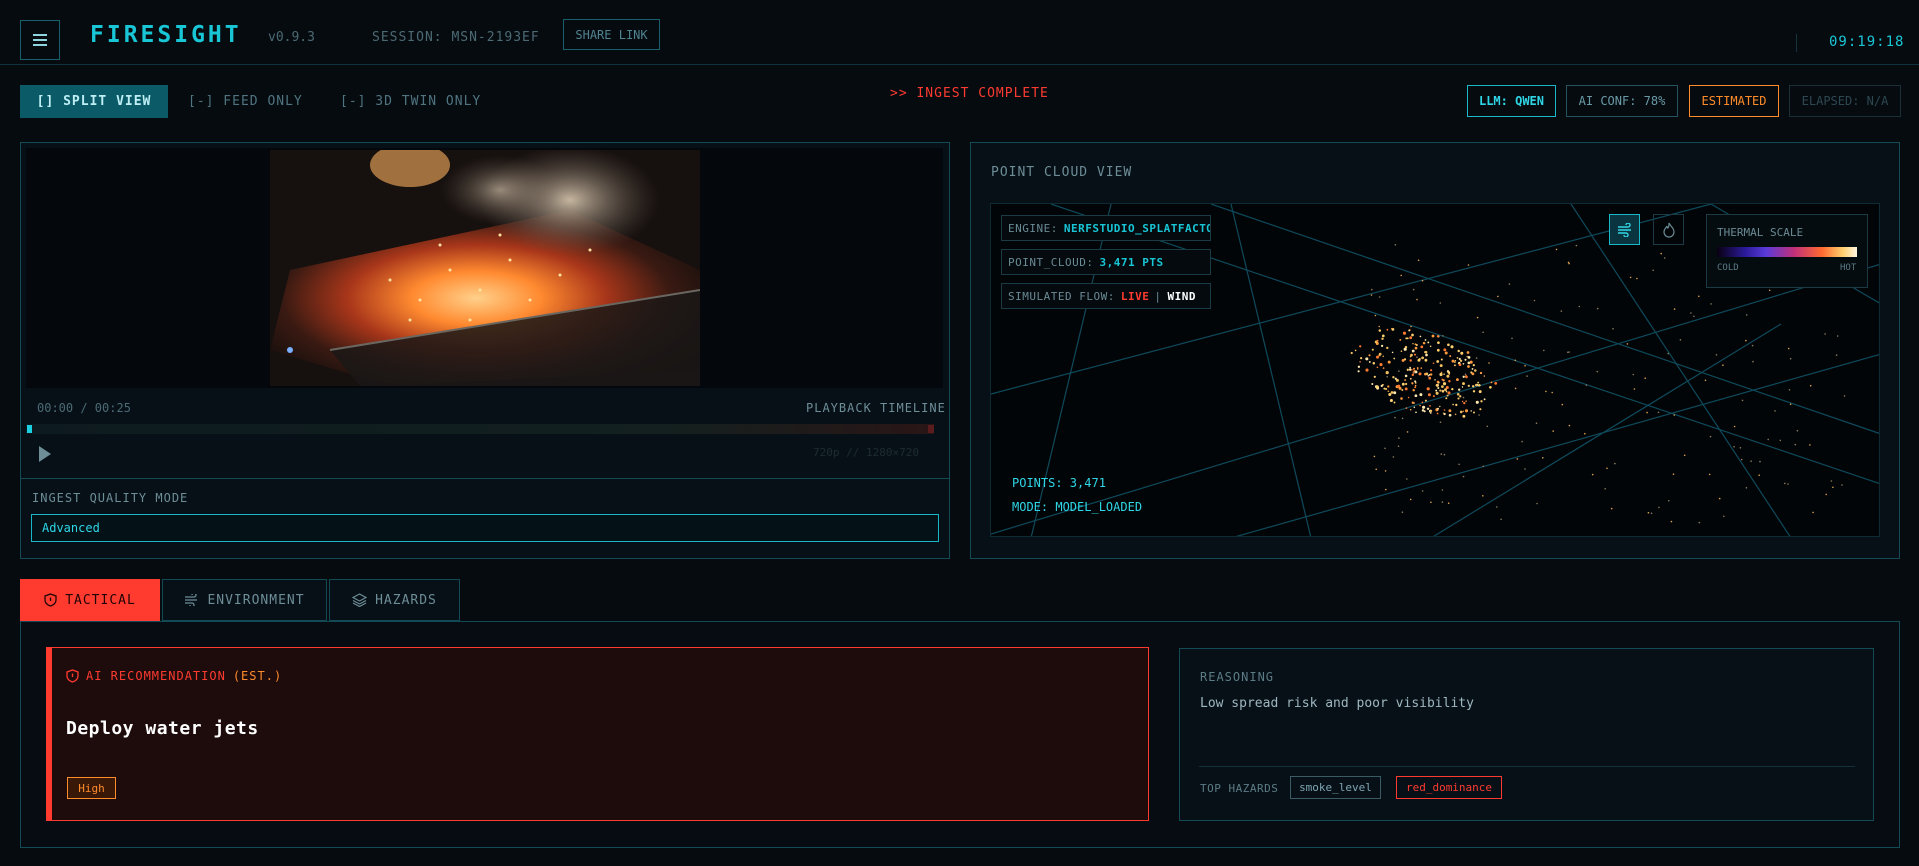 The height and width of the screenshot is (866, 1919). What do you see at coordinates (1449, 787) in the screenshot?
I see `hazard-chip-red-dominance: red_dominance` at bounding box center [1449, 787].